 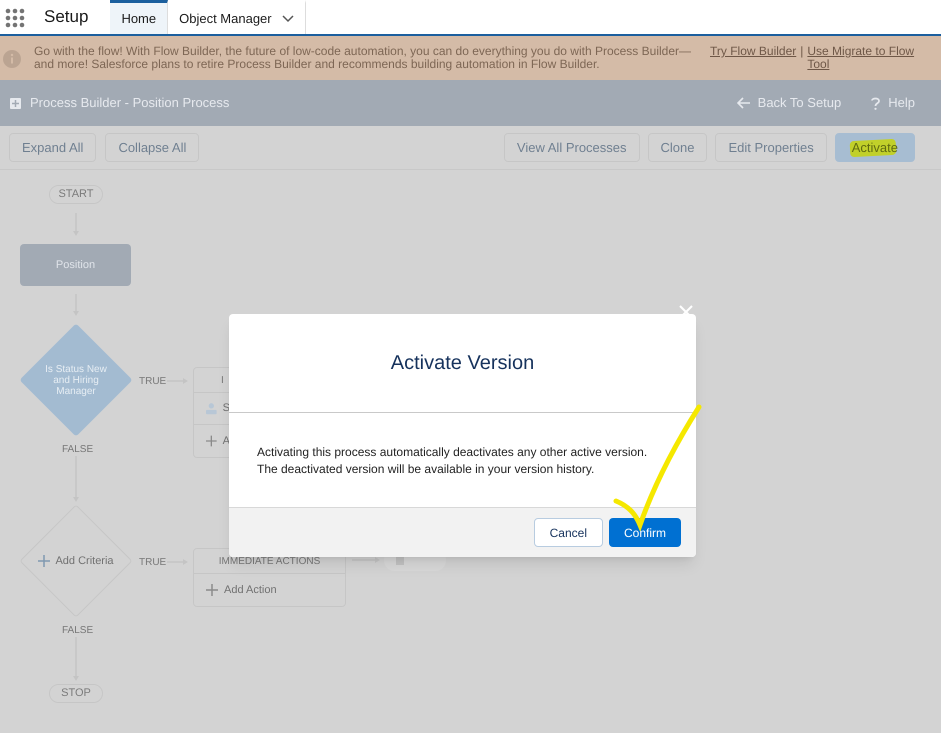 I want to click on criteria-node: Add Criteria, so click(x=76, y=561).